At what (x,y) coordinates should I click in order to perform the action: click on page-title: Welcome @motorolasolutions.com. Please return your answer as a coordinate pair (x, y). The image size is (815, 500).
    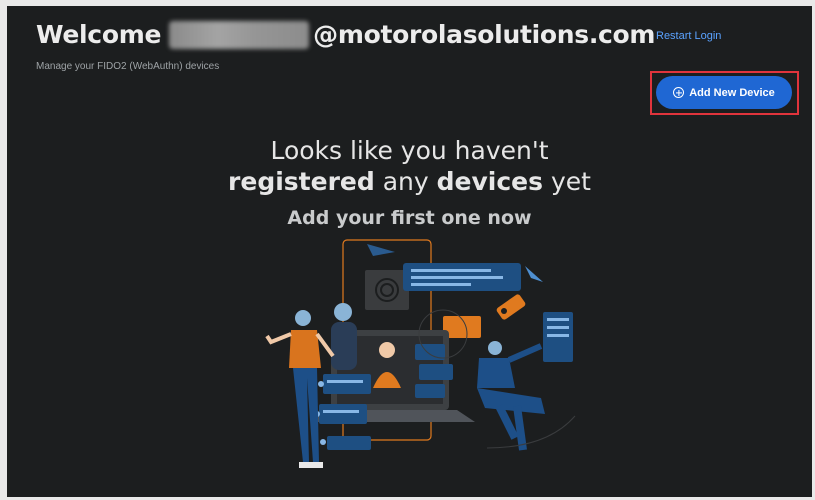
    Looking at the image, I should click on (345, 34).